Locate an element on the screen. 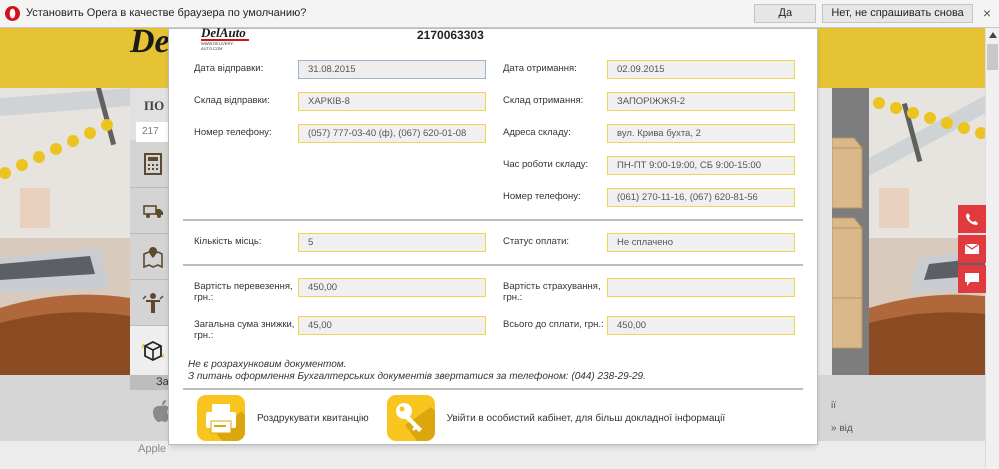  description-text: » від is located at coordinates (842, 429).